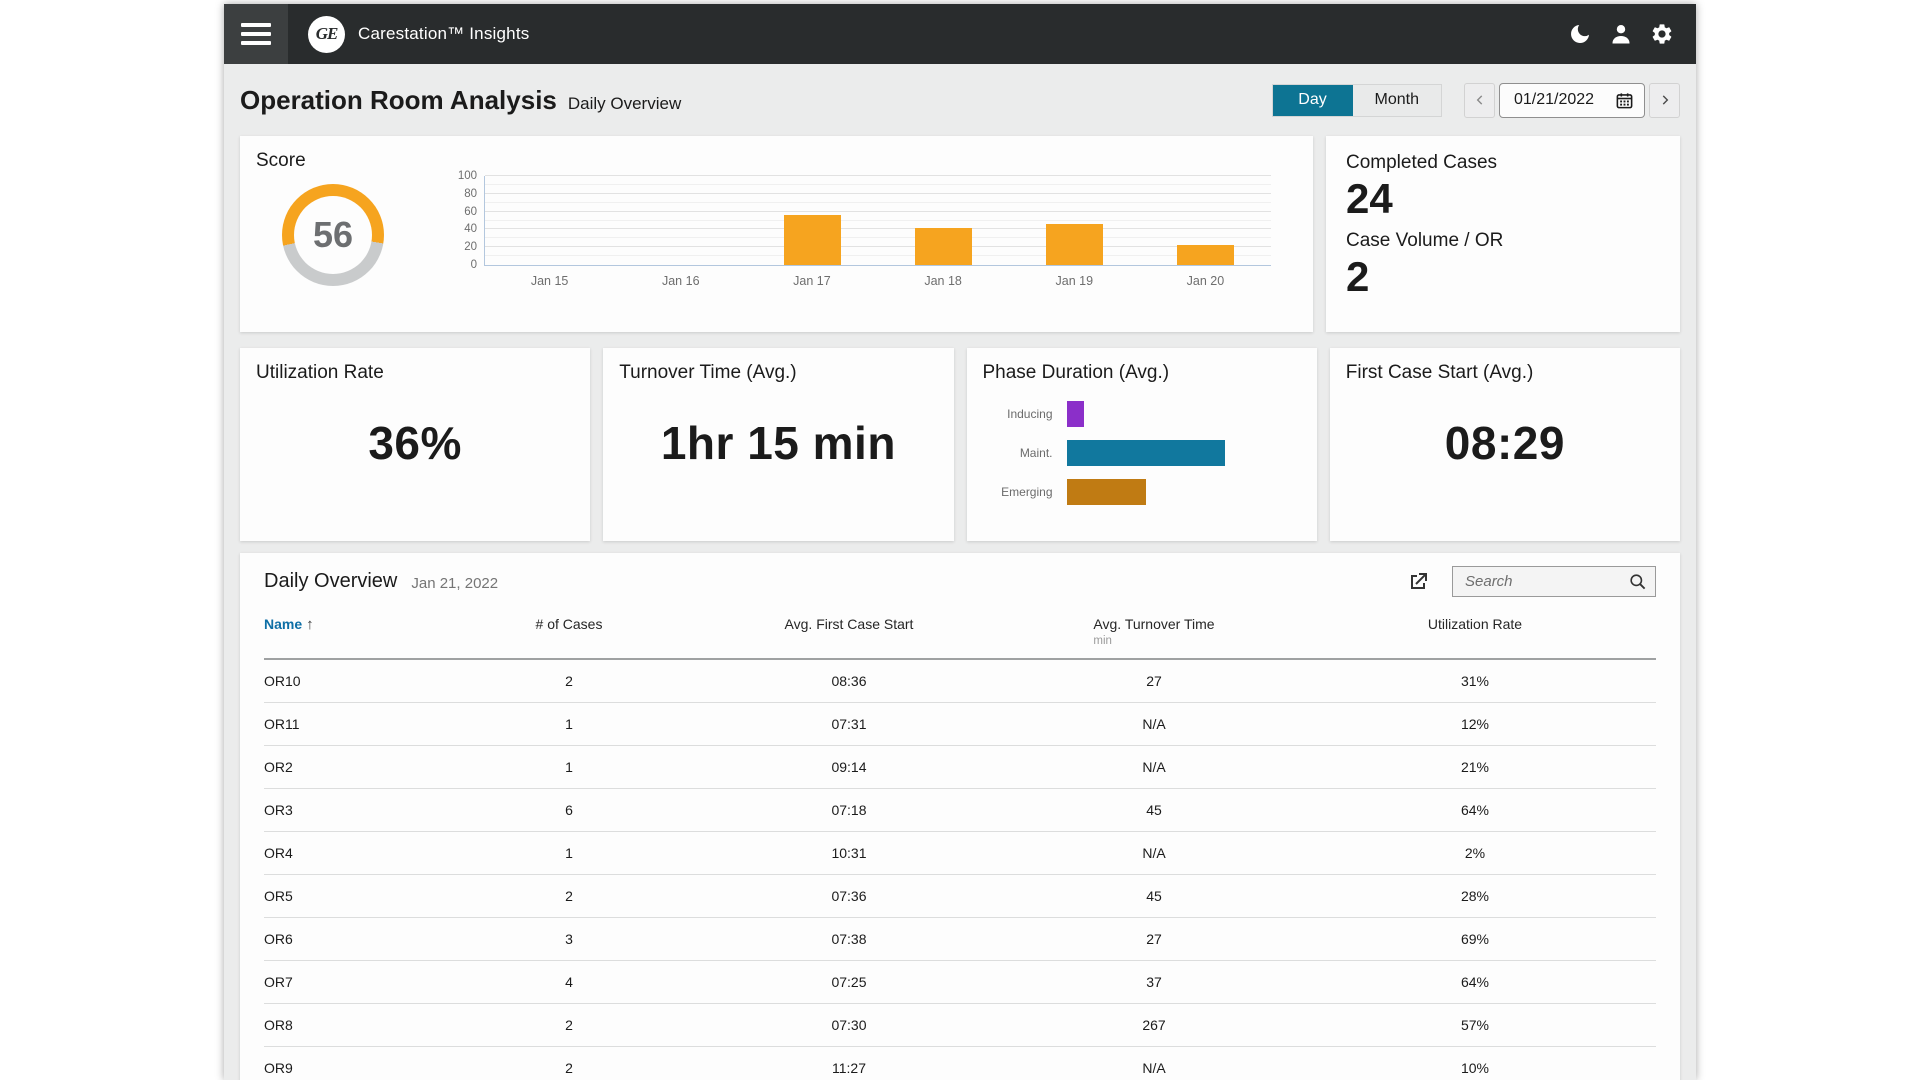  I want to click on phase-row: Maint., so click(1142, 453).